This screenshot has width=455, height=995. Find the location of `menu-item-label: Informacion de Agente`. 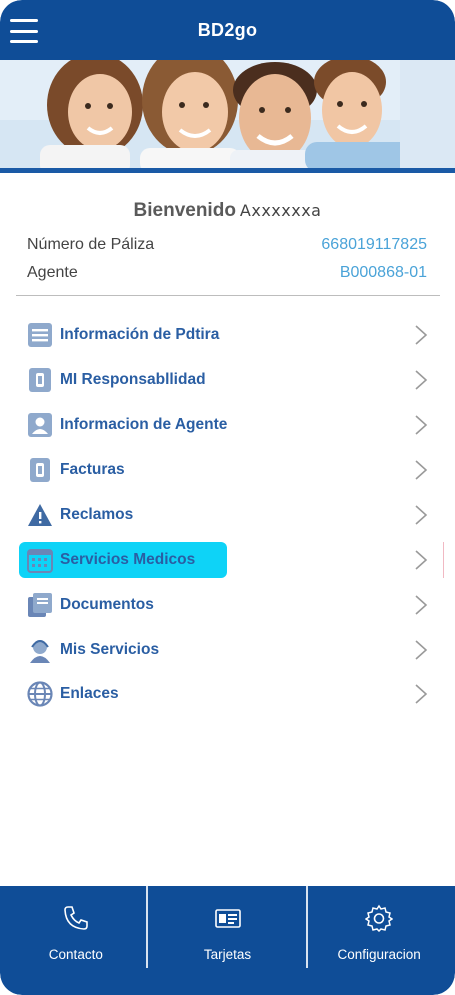

menu-item-label: Informacion de Agente is located at coordinates (144, 424).